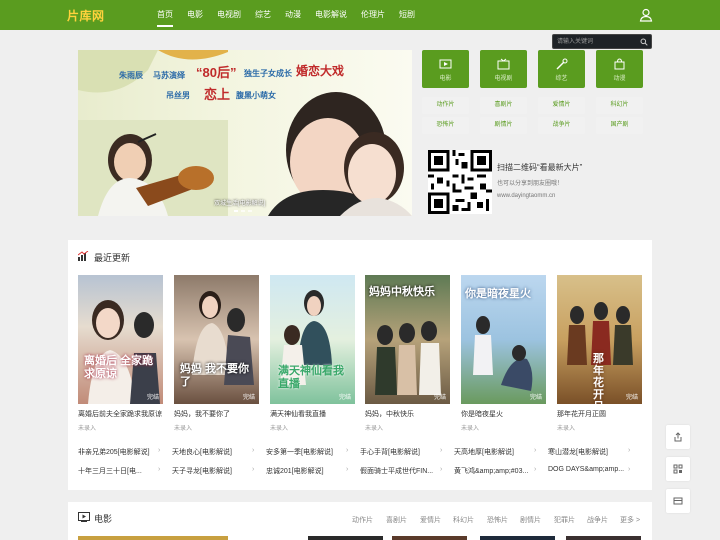  What do you see at coordinates (256, 95) in the screenshot?
I see `banner-headline-8: 腹黑小萌女` at bounding box center [256, 95].